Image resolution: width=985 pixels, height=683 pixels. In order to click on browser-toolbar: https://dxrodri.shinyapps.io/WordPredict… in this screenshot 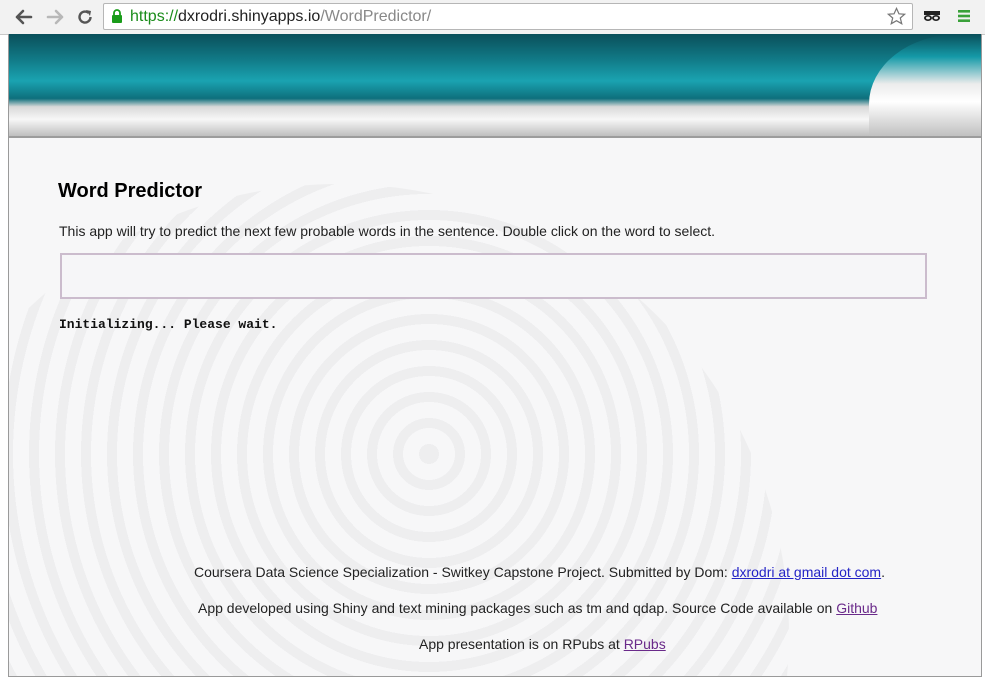, I will do `click(492, 17)`.